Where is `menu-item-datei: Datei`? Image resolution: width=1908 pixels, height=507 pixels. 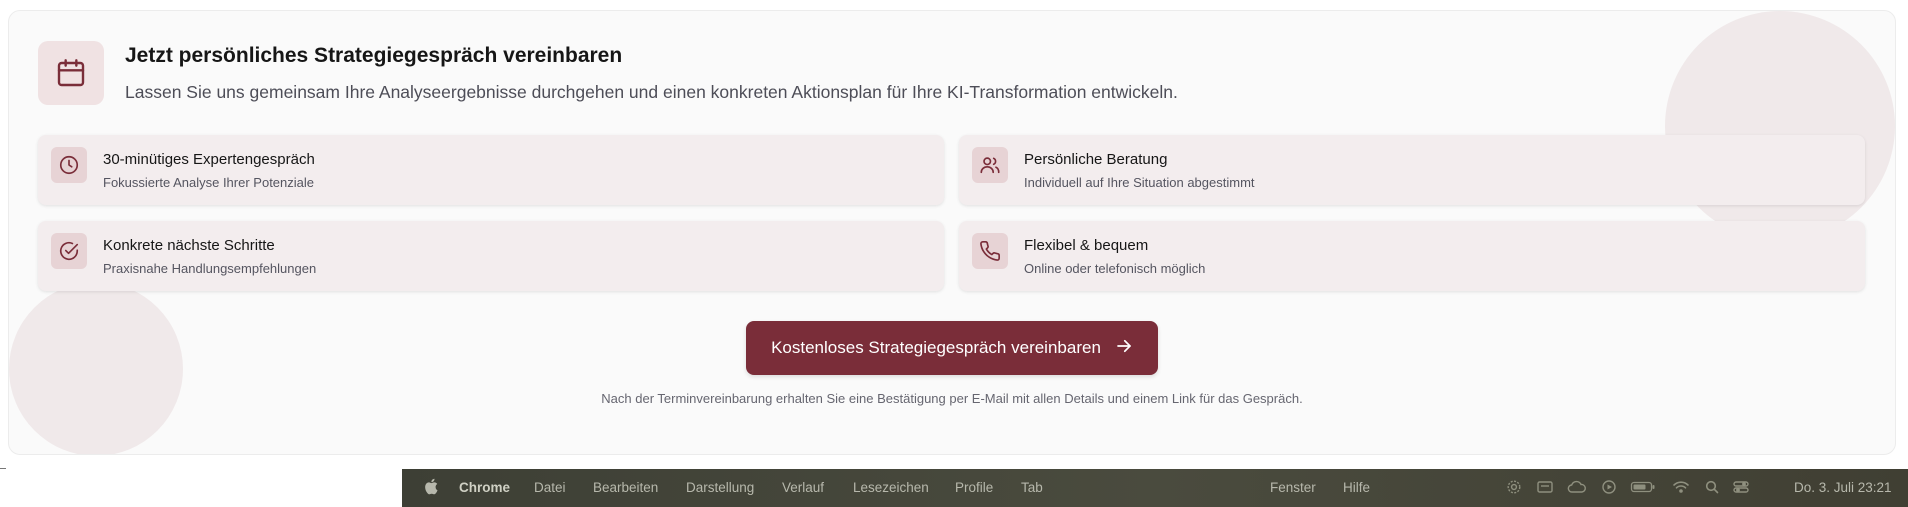
menu-item-datei: Datei is located at coordinates (550, 487).